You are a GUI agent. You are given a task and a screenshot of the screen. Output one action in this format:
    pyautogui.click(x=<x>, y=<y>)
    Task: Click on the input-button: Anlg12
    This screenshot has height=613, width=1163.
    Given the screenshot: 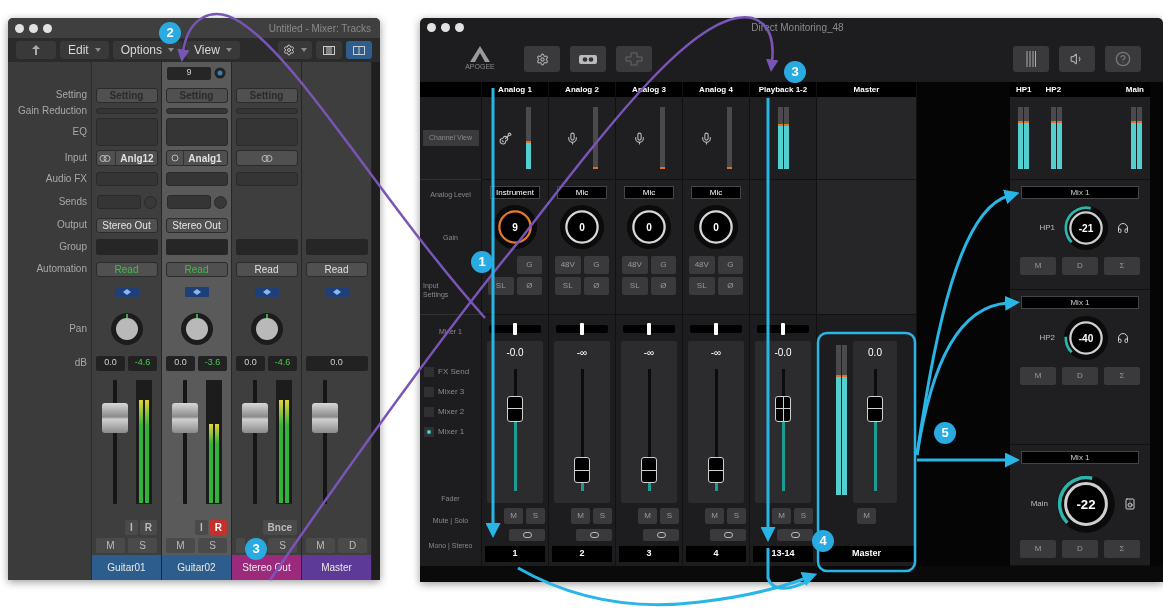 What is the action you would take?
    pyautogui.click(x=126, y=158)
    